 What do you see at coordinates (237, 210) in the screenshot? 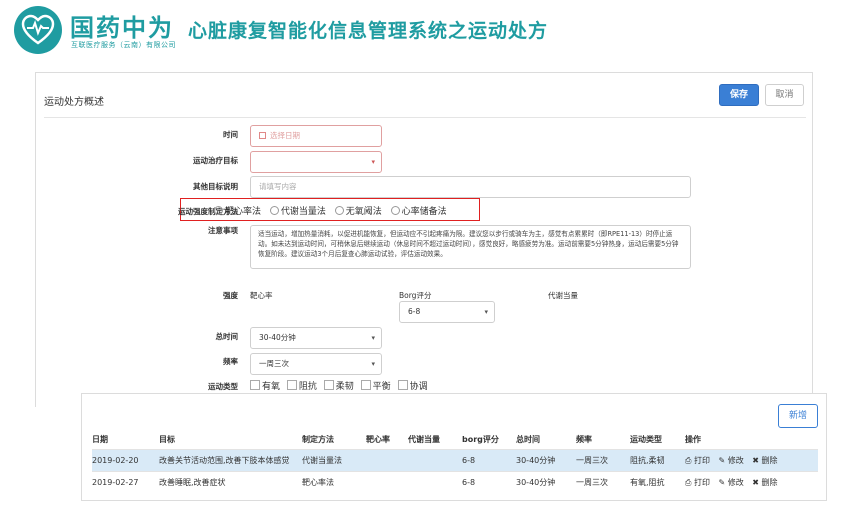
I see `radio-heart-rate: 靶心率法` at bounding box center [237, 210].